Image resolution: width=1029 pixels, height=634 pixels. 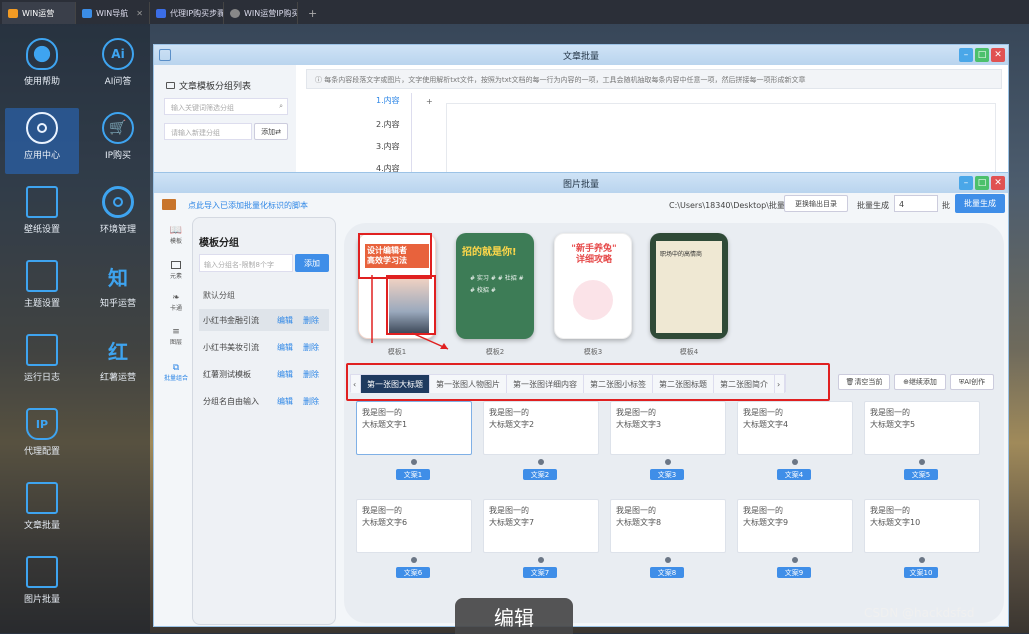 What do you see at coordinates (540, 572) in the screenshot?
I see `copy-button: 文案7` at bounding box center [540, 572].